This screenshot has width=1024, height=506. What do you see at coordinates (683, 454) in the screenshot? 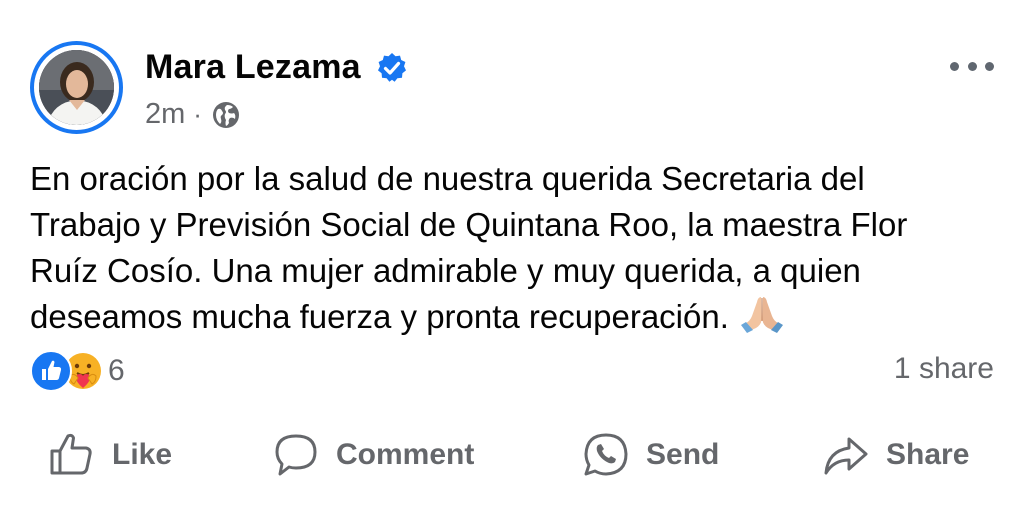
I see `send-label: Send` at bounding box center [683, 454].